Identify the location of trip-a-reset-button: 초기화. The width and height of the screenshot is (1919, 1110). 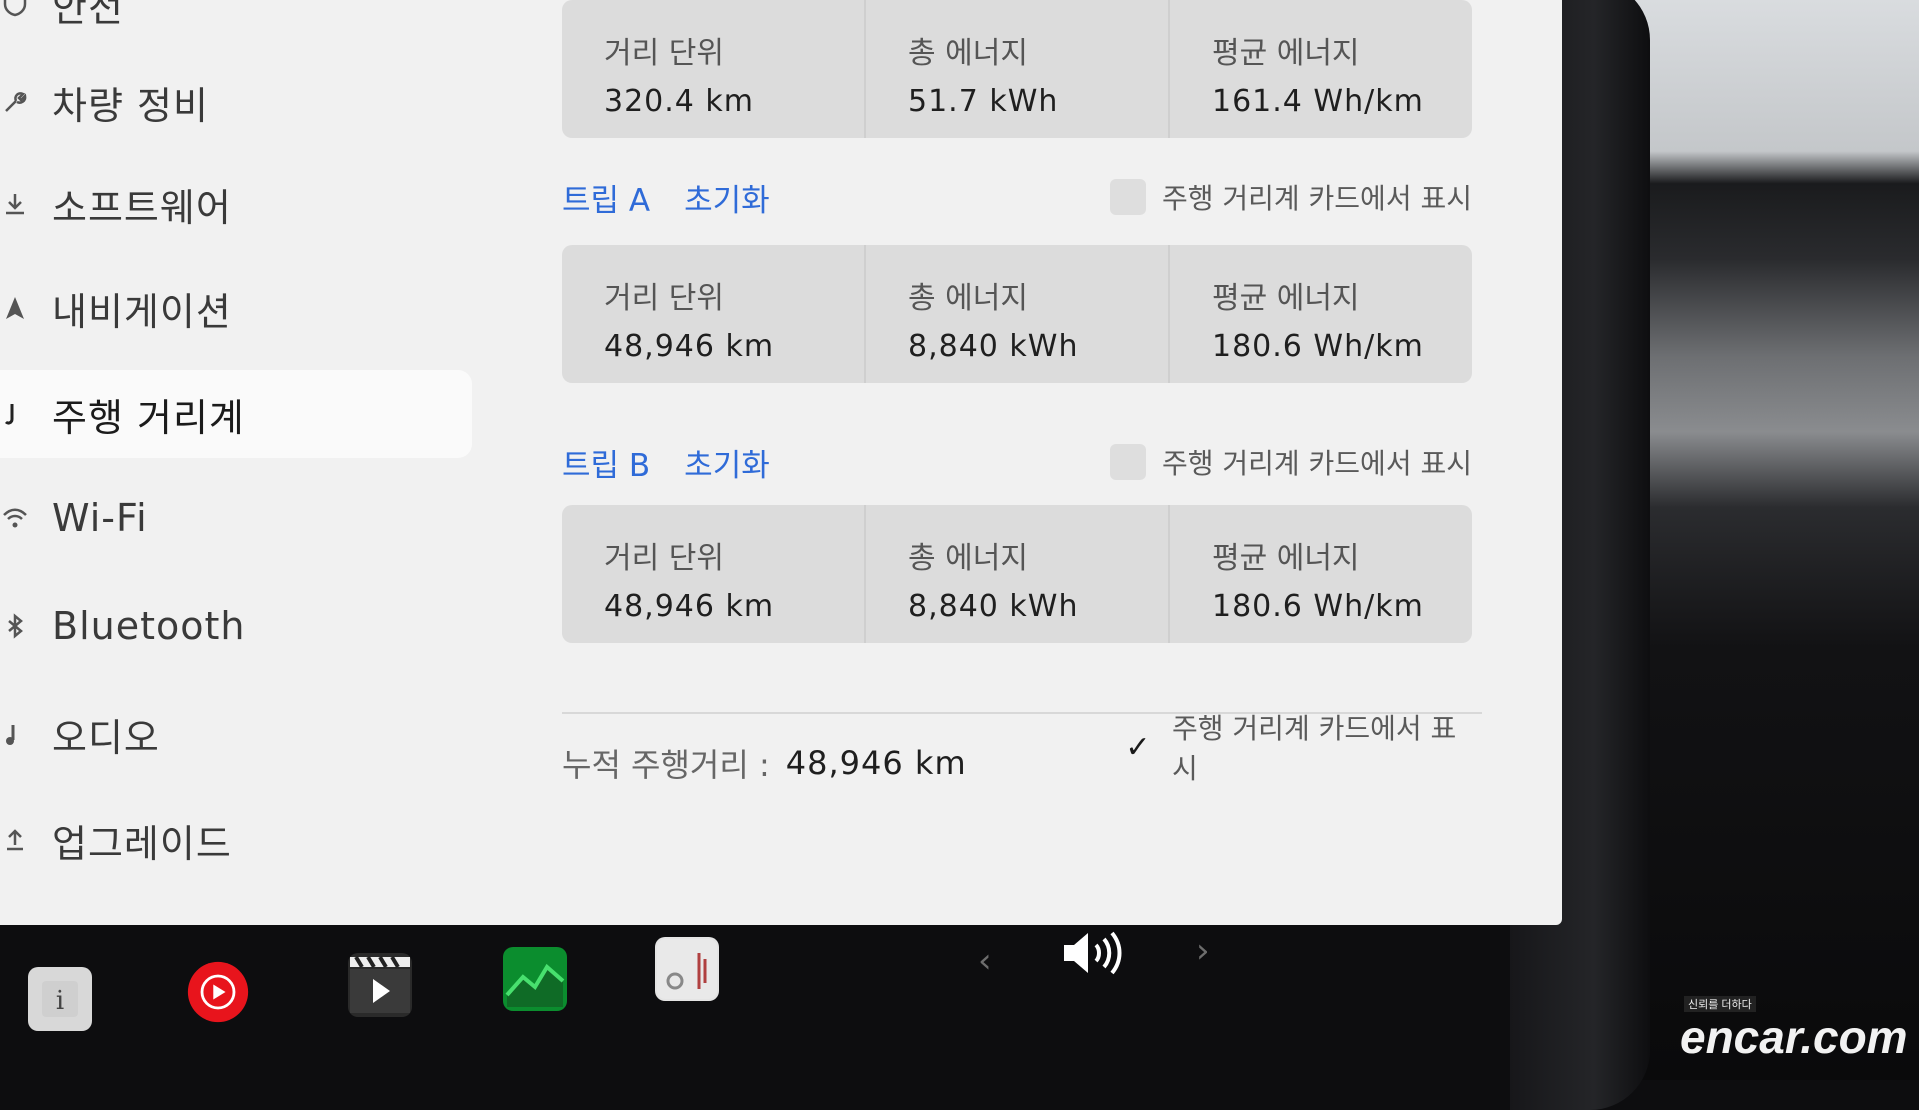
(727, 197).